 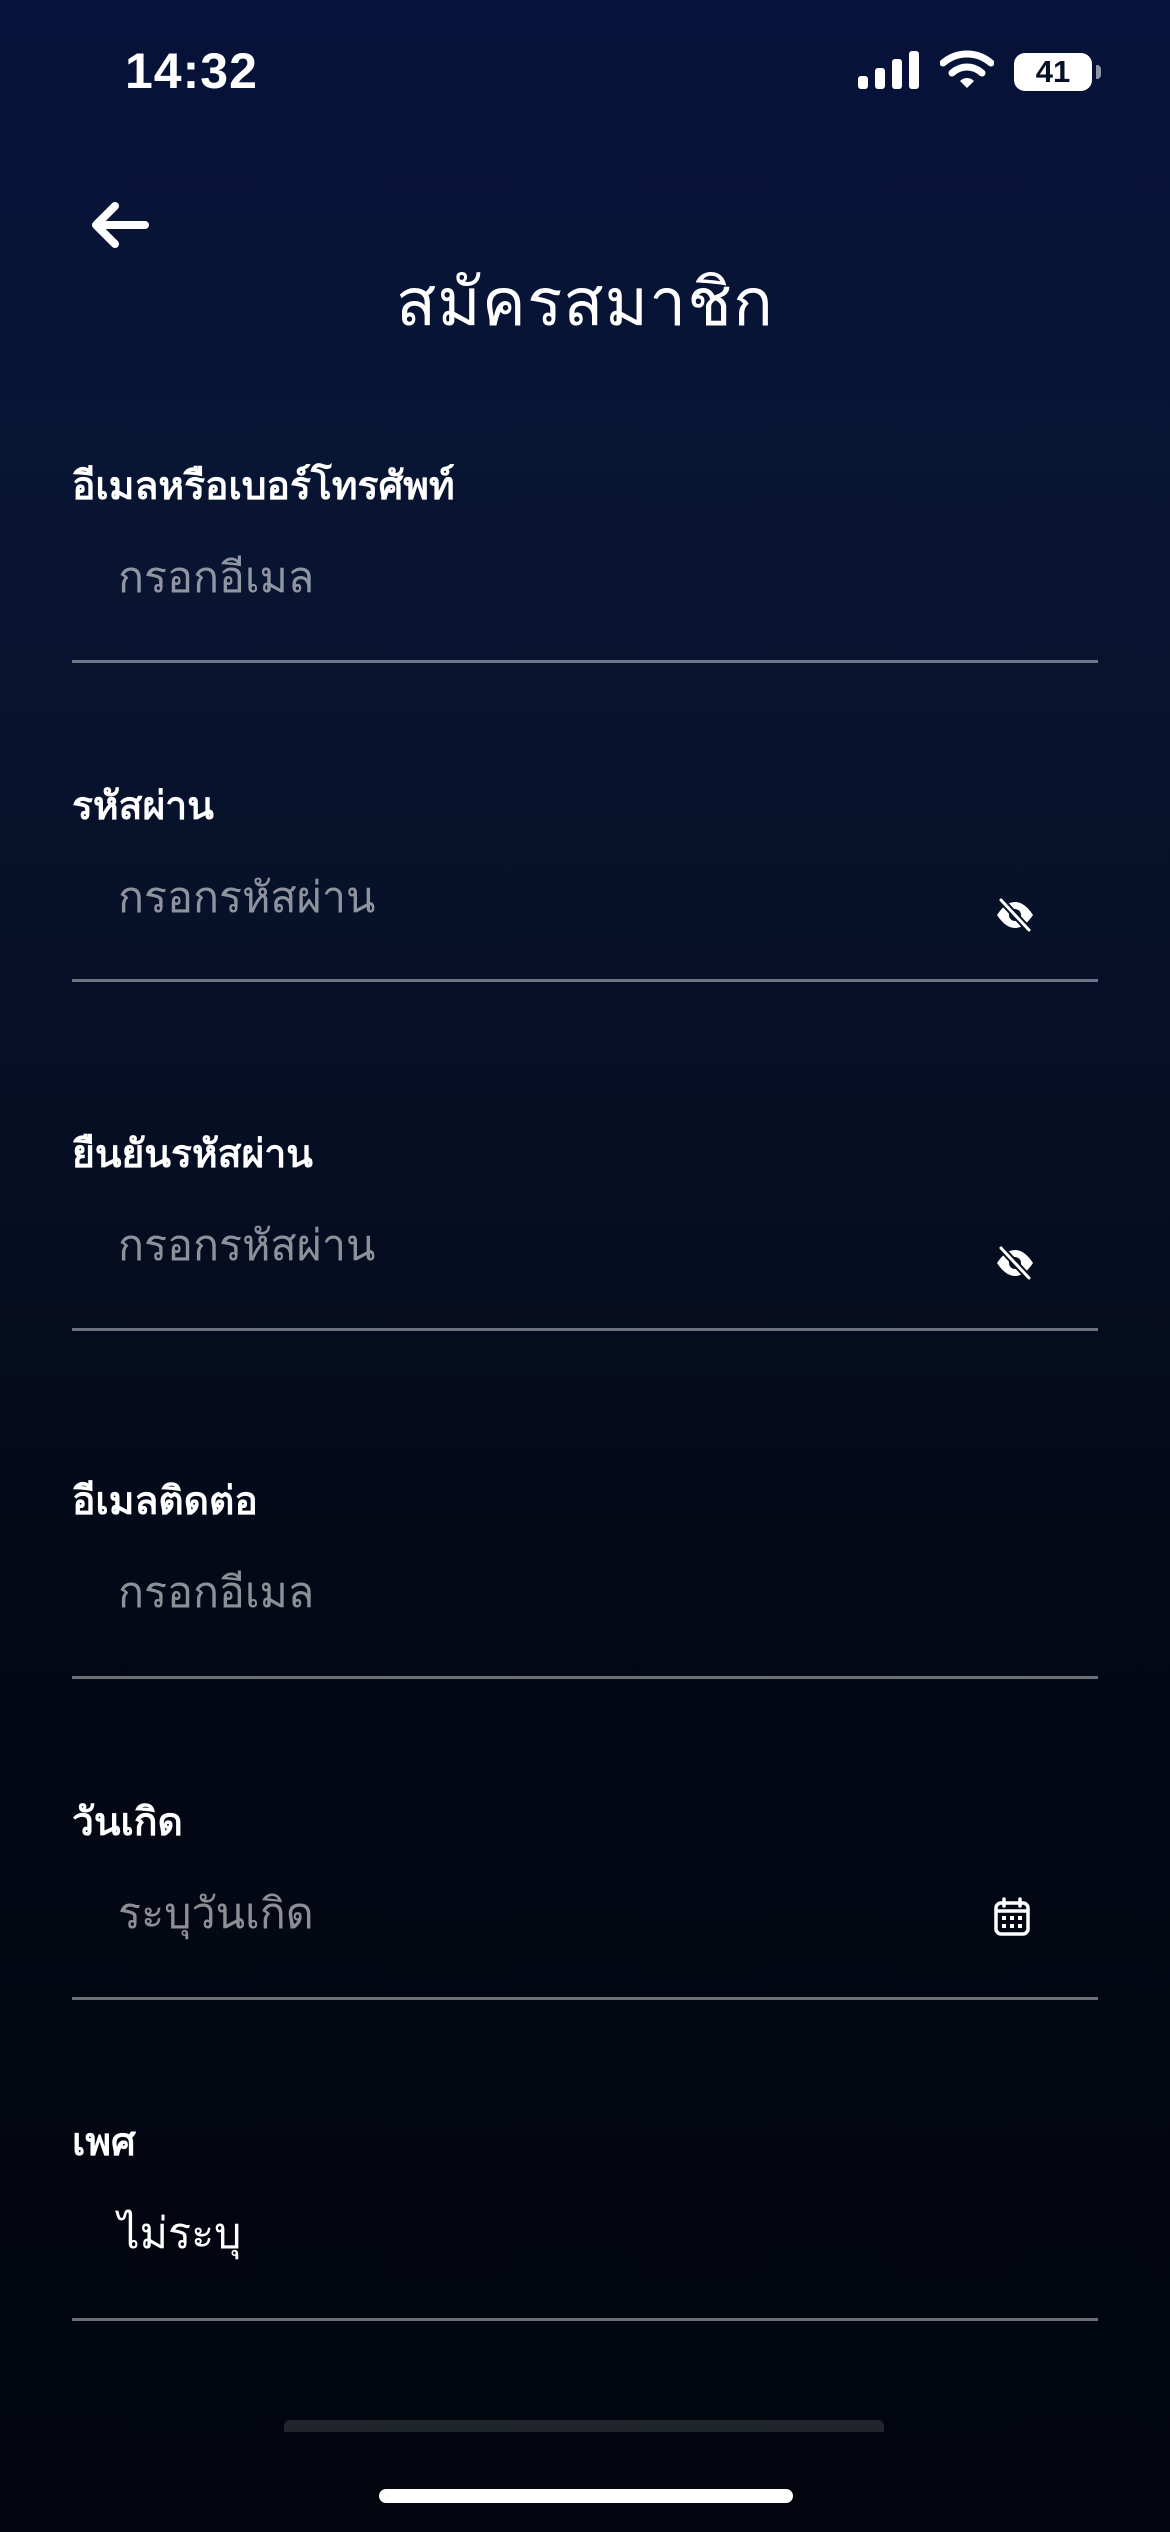 I want to click on email-or-phone-field: อีเมลหรือเบอร์โทรศัพท์ กรอกอีเมล, so click(x=585, y=560).